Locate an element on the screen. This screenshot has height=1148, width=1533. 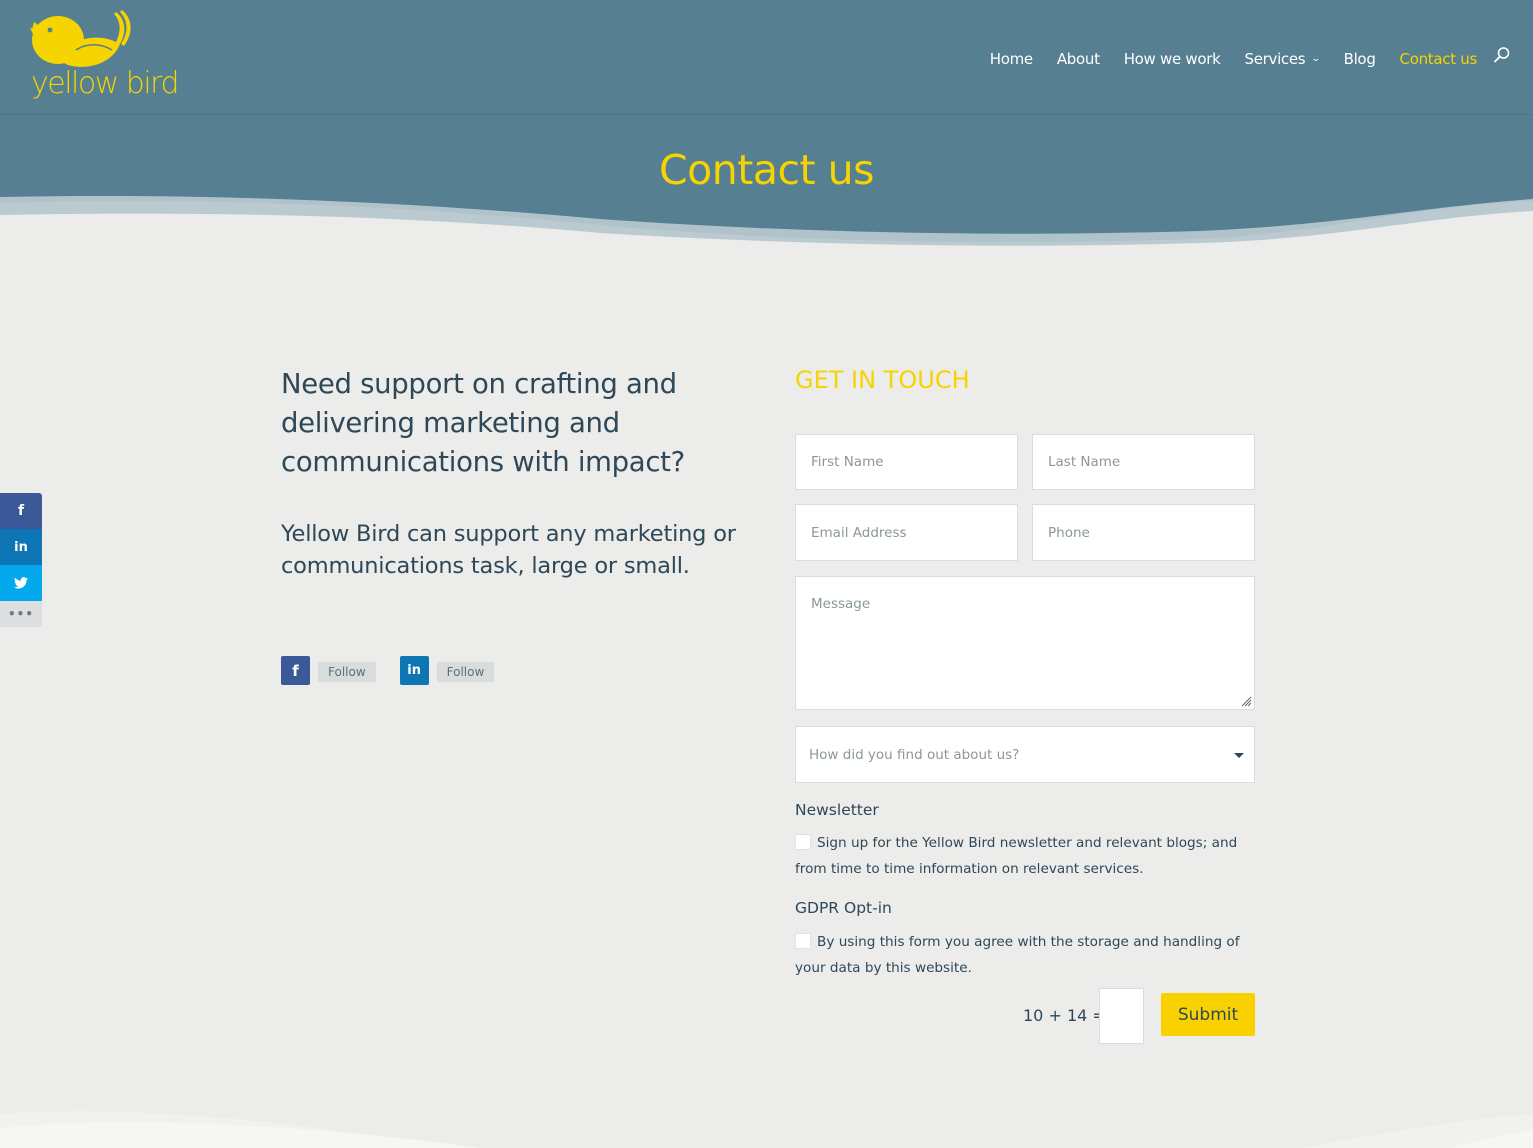
referral-select-value: How did you find out about us? is located at coordinates (914, 754).